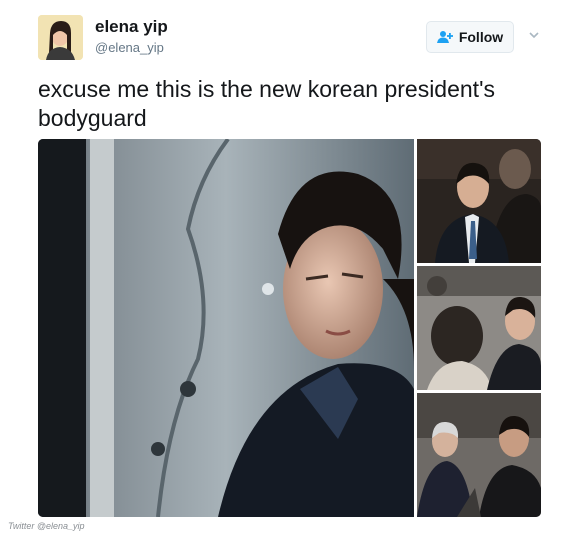  What do you see at coordinates (60, 37) in the screenshot?
I see `avatar` at bounding box center [60, 37].